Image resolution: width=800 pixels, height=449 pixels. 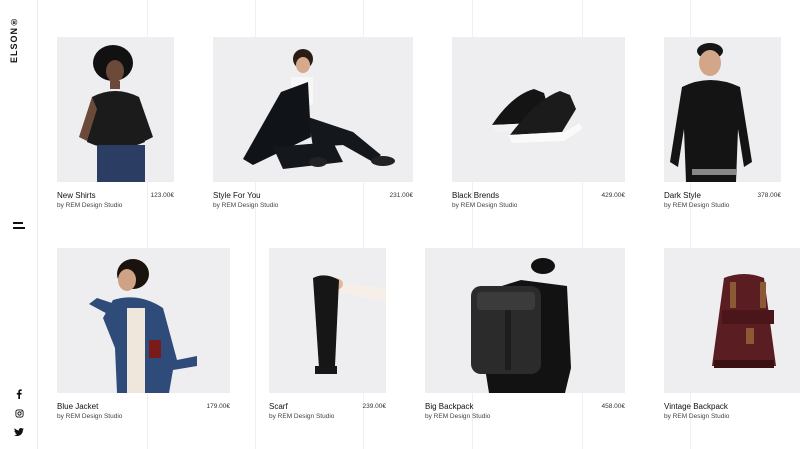 What do you see at coordinates (14, 39) in the screenshot?
I see `brand-logo: ELSON®` at bounding box center [14, 39].